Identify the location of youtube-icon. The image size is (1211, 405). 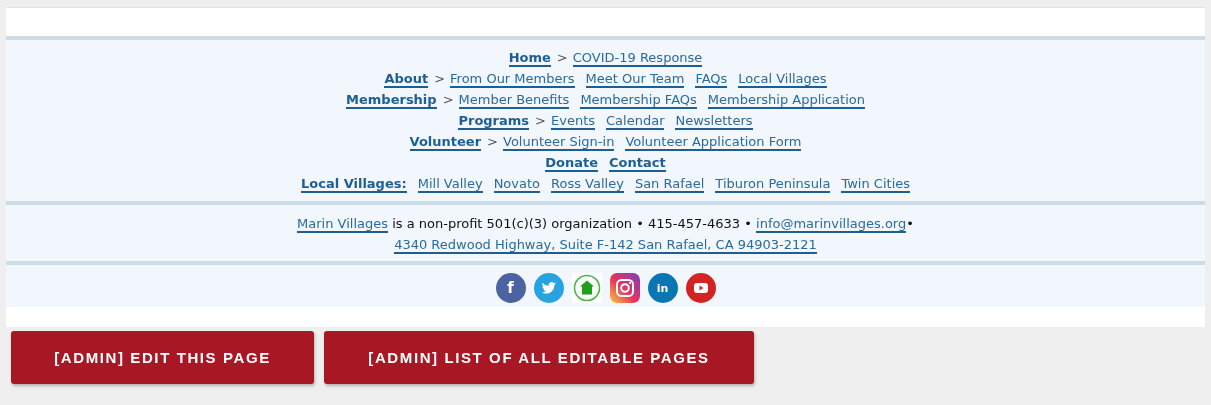
(700, 288).